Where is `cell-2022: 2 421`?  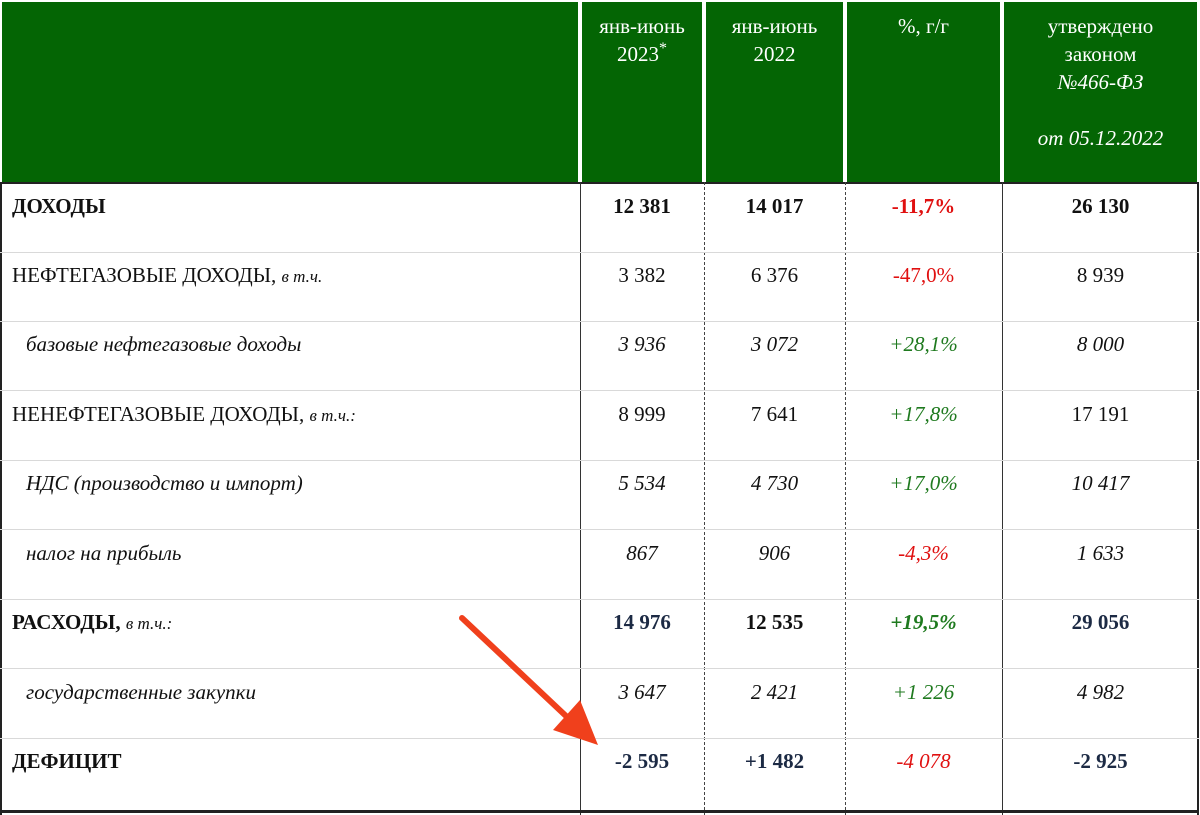
cell-2022: 2 421 is located at coordinates (774, 692).